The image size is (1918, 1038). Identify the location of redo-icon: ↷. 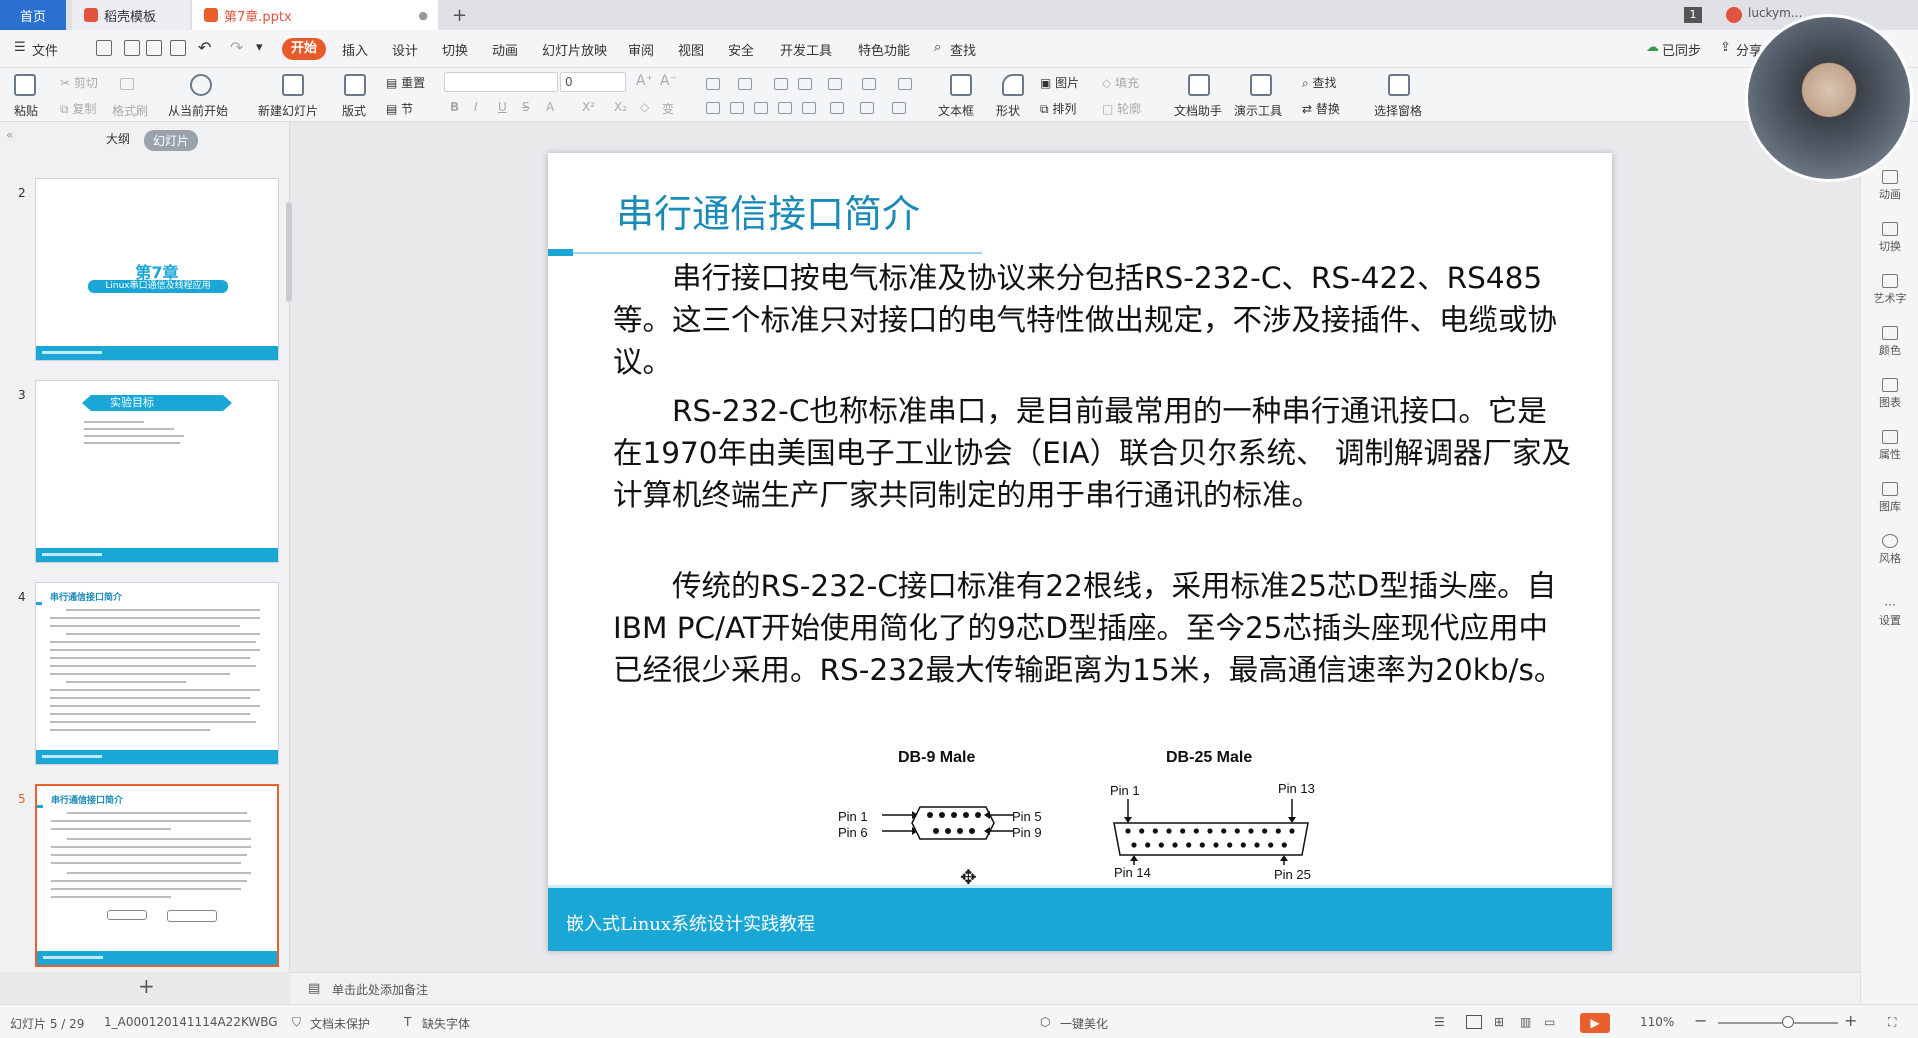
(236, 47).